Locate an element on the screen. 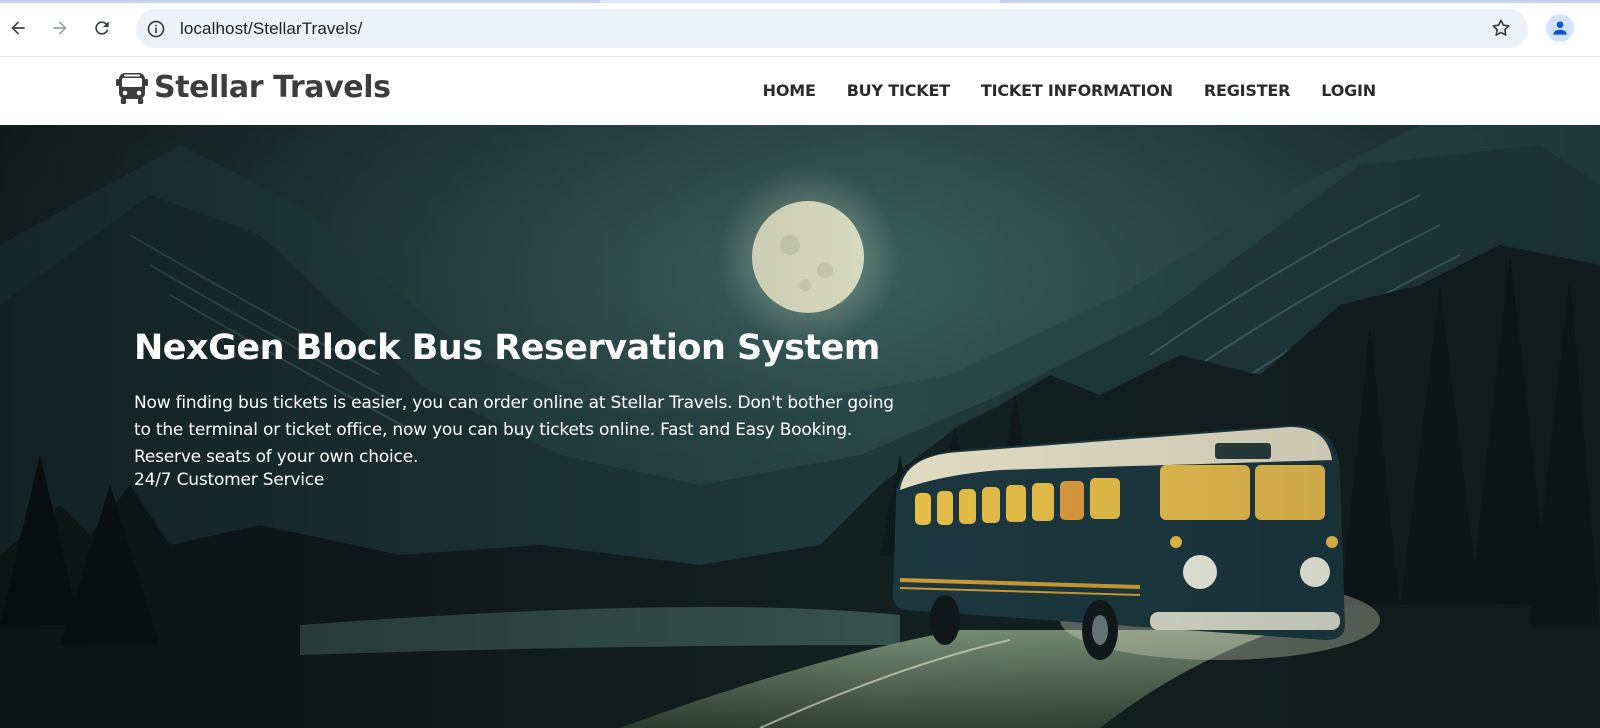 This screenshot has height=728, width=1600. reload-icon is located at coordinates (102, 28).